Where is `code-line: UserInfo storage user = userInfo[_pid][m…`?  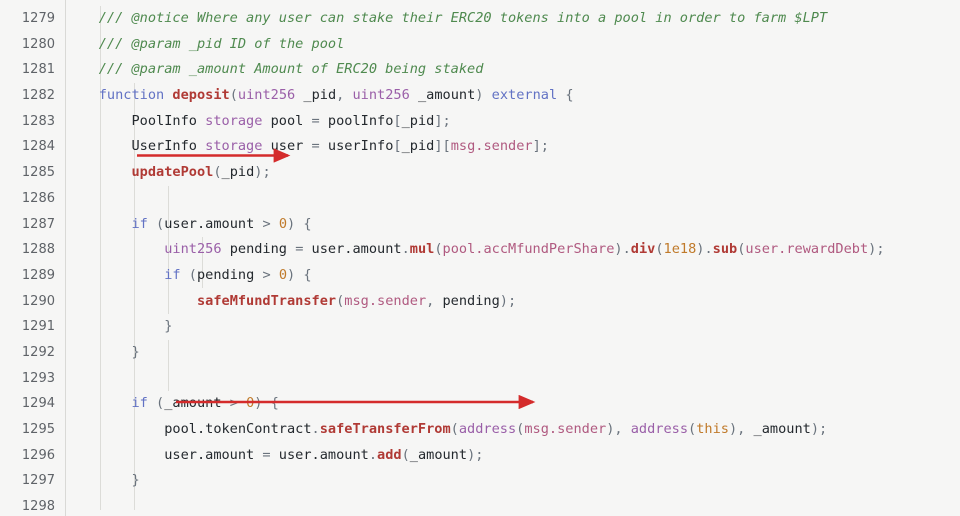 code-line: UserInfo storage user = userInfo[_pid][m… is located at coordinates (513, 147).